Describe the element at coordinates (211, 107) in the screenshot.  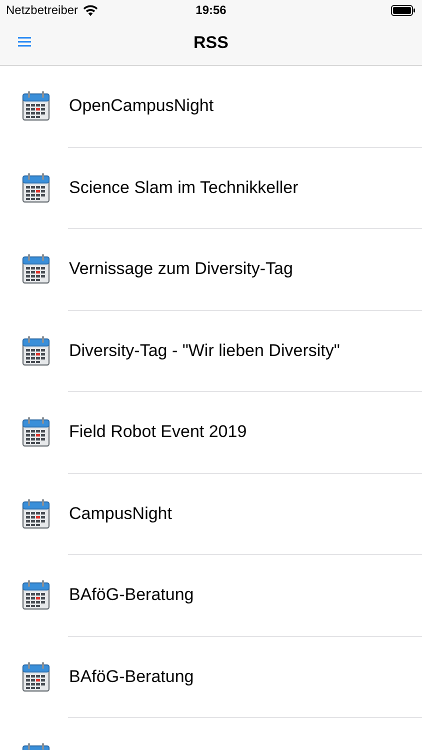
I see `list-row: OpenCampusNight` at that location.